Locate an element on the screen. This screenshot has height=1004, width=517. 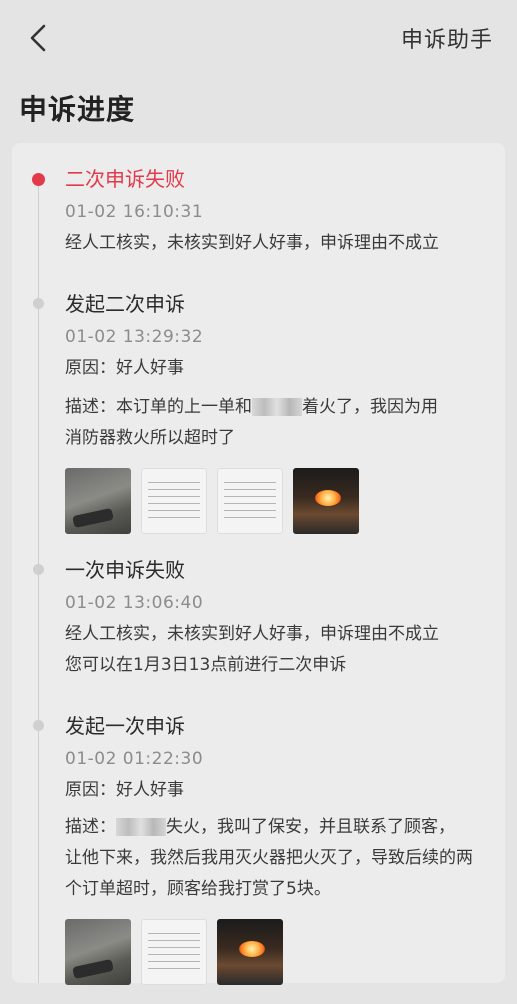
description-text: 着火了，我因为用 is located at coordinates (370, 407).